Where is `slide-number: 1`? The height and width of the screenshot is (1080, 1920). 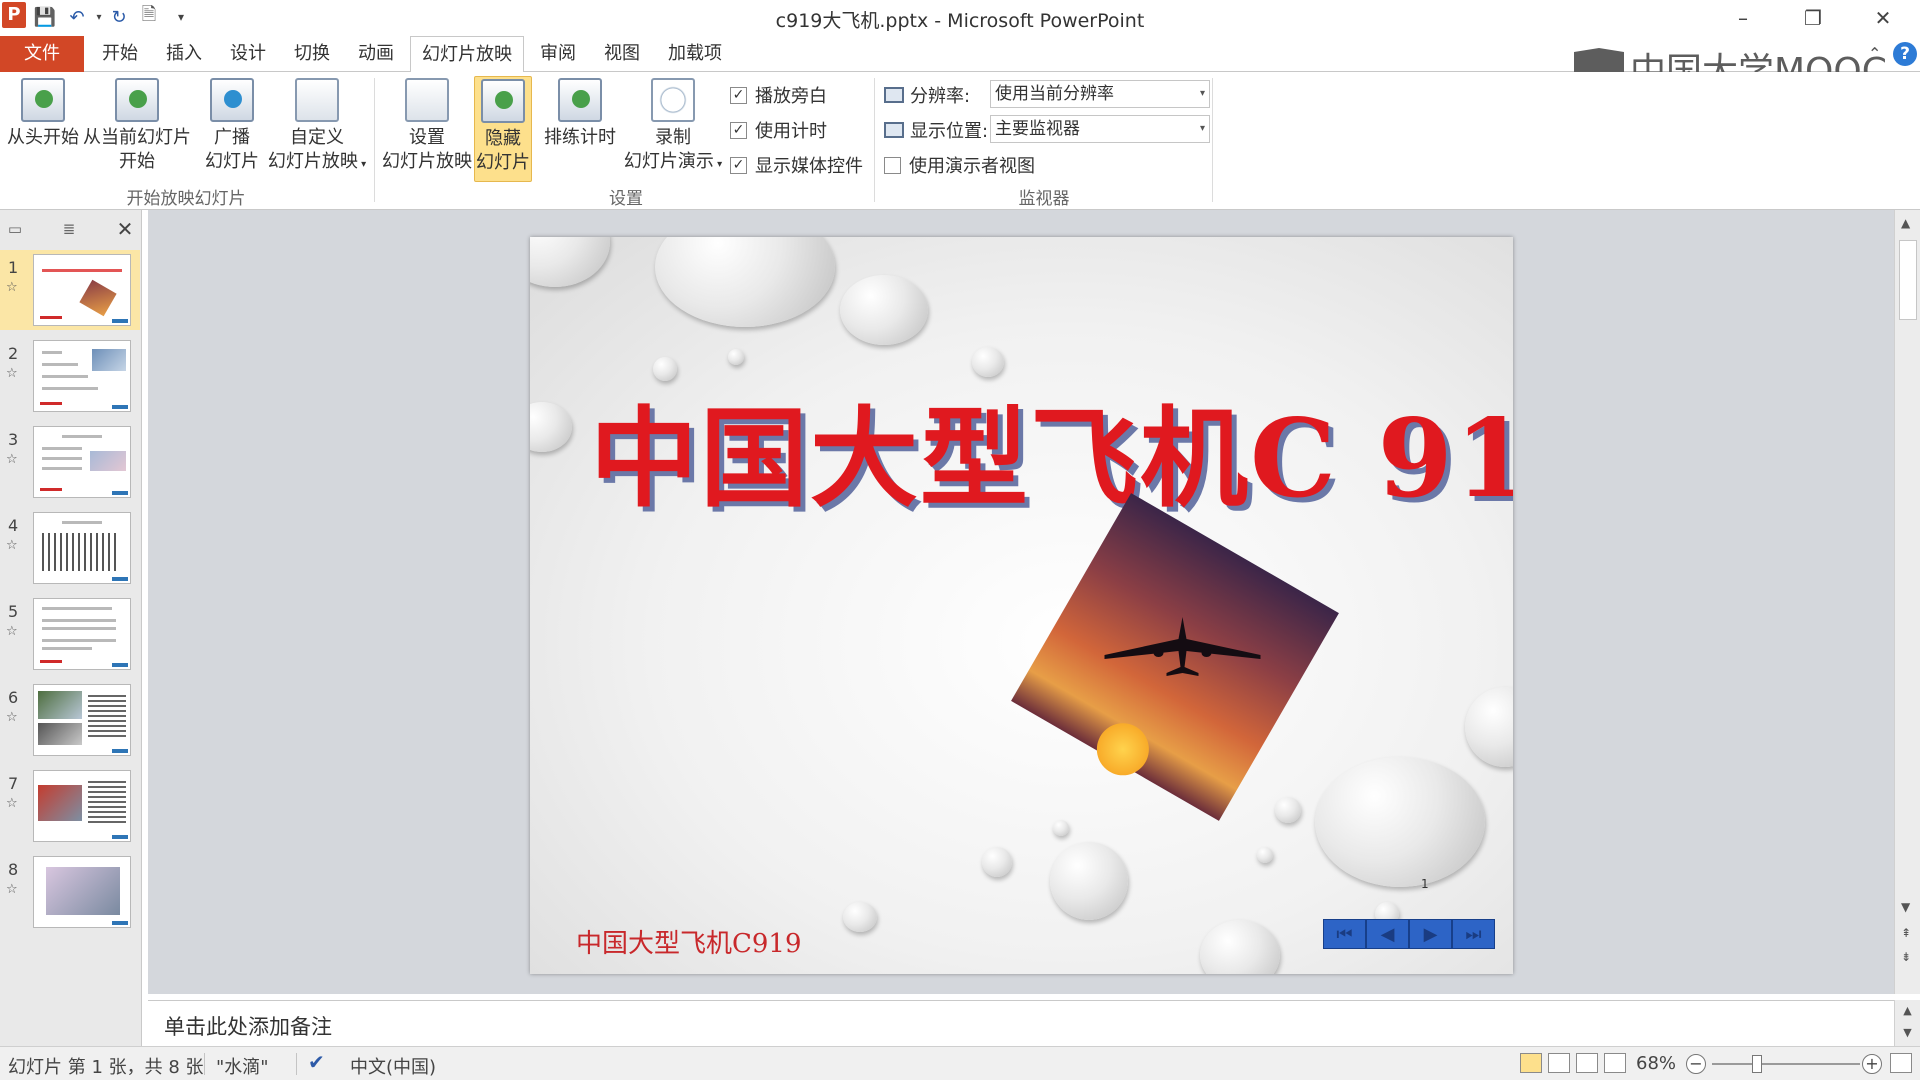 slide-number: 1 is located at coordinates (1425, 884).